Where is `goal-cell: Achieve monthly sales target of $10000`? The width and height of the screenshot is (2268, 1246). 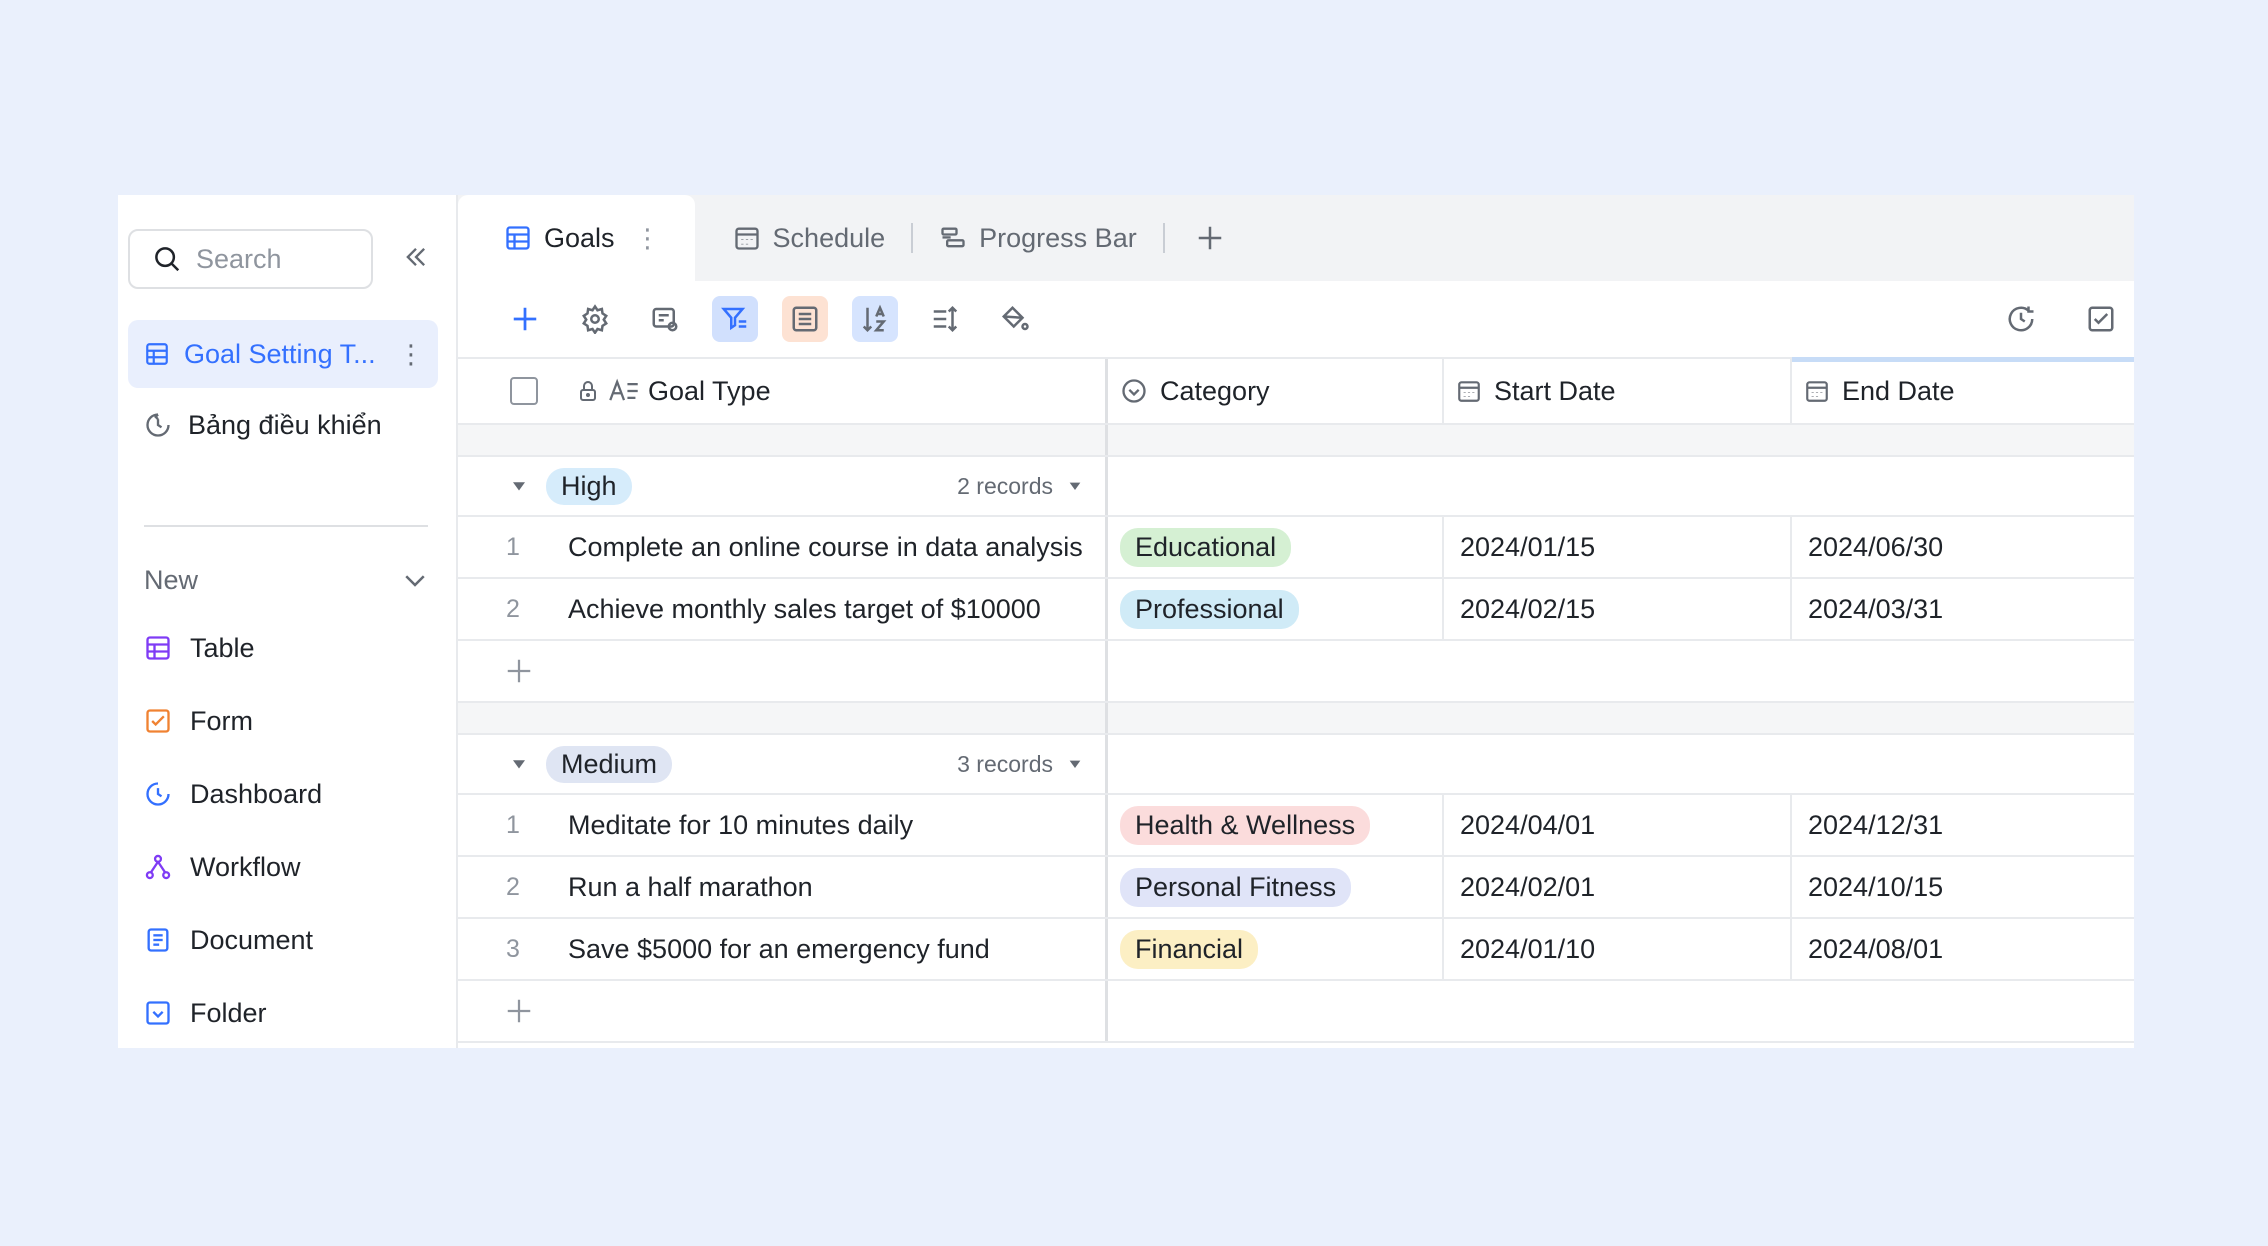
goal-cell: Achieve monthly sales target of $10000 is located at coordinates (804, 609).